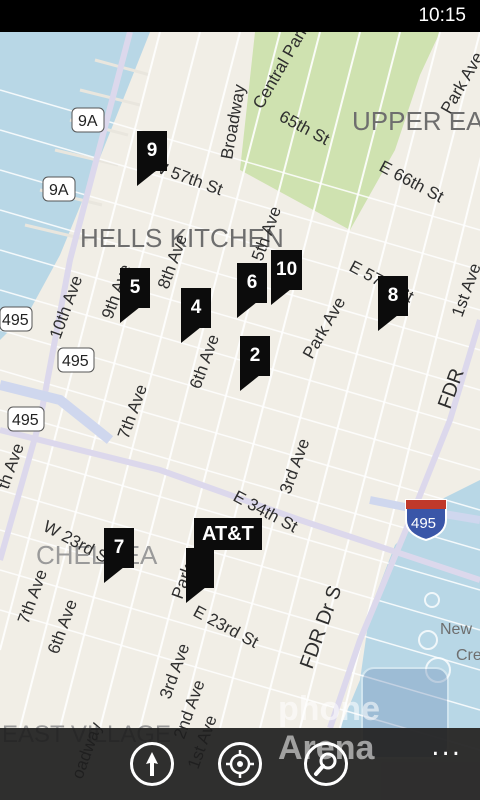 The image size is (480, 800). Describe the element at coordinates (196, 308) in the screenshot. I see `pin-label: 4` at that location.